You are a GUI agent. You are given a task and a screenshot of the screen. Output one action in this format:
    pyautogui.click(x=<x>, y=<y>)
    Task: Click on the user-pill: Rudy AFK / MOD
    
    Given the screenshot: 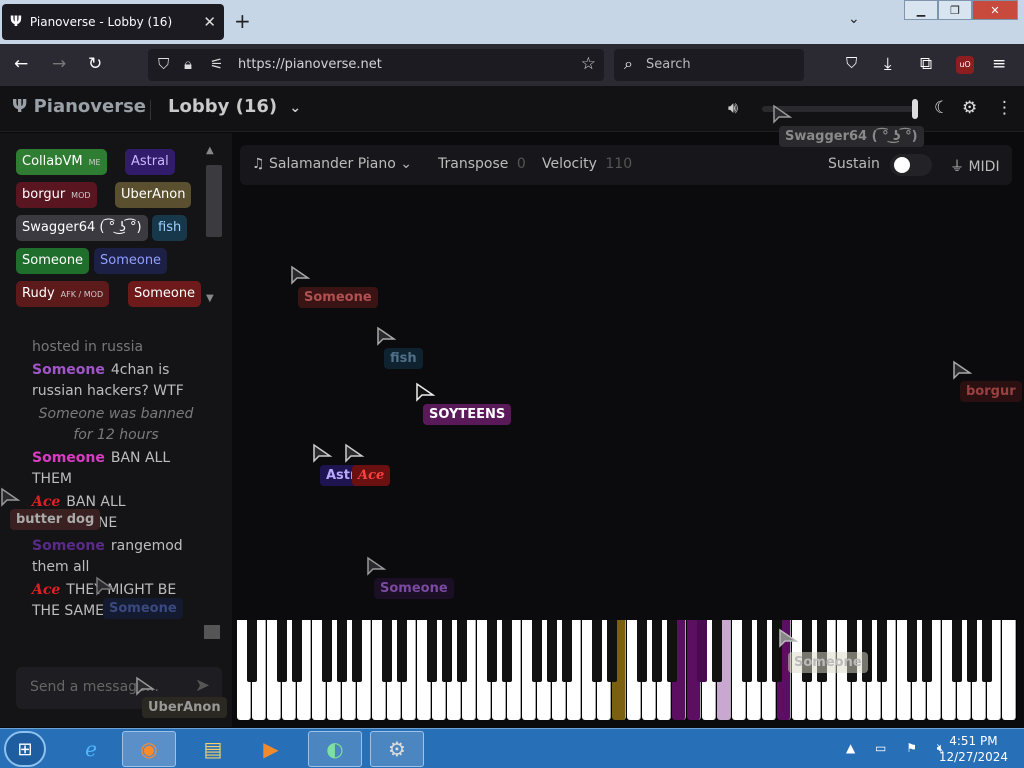 What is the action you would take?
    pyautogui.click(x=63, y=294)
    